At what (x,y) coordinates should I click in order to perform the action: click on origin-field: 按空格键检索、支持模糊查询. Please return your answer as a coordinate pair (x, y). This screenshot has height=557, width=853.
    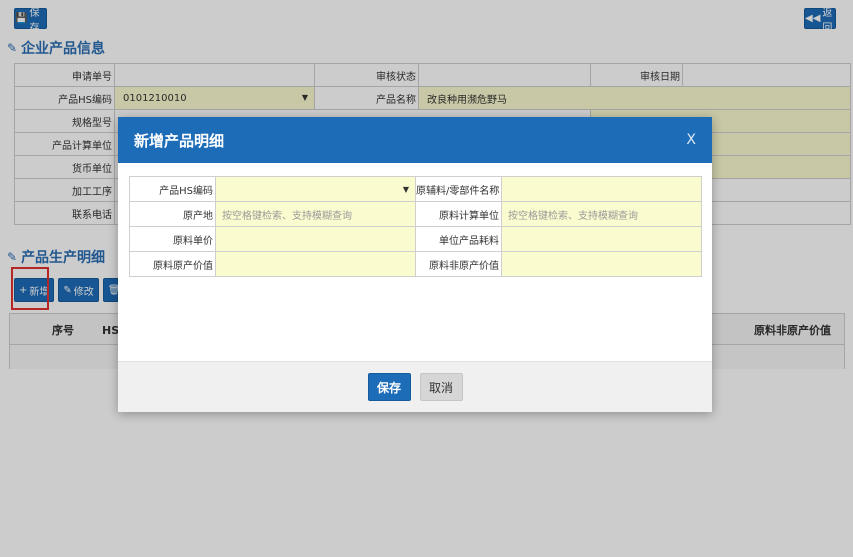
    Looking at the image, I should click on (315, 214).